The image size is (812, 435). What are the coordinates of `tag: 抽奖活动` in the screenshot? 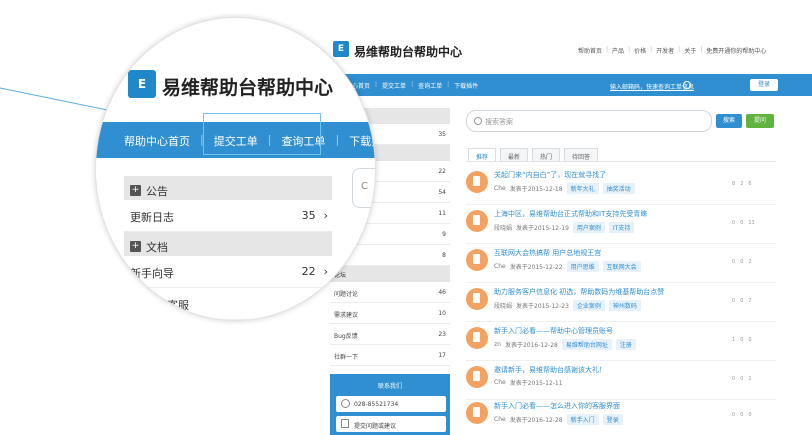 It's located at (618, 188).